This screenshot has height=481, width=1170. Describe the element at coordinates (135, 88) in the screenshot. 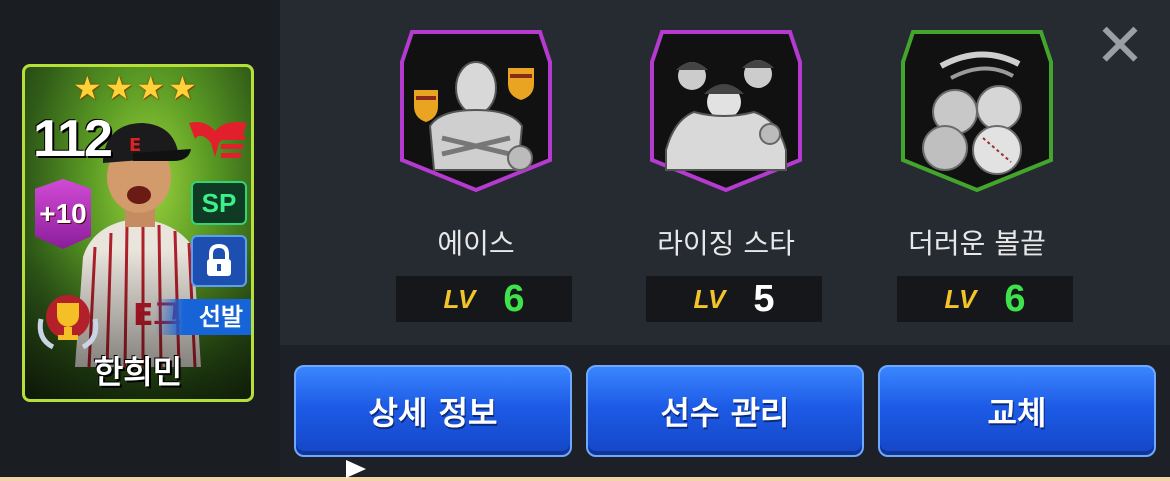

I see `star-rating: ★ ★ ★ ★` at that location.